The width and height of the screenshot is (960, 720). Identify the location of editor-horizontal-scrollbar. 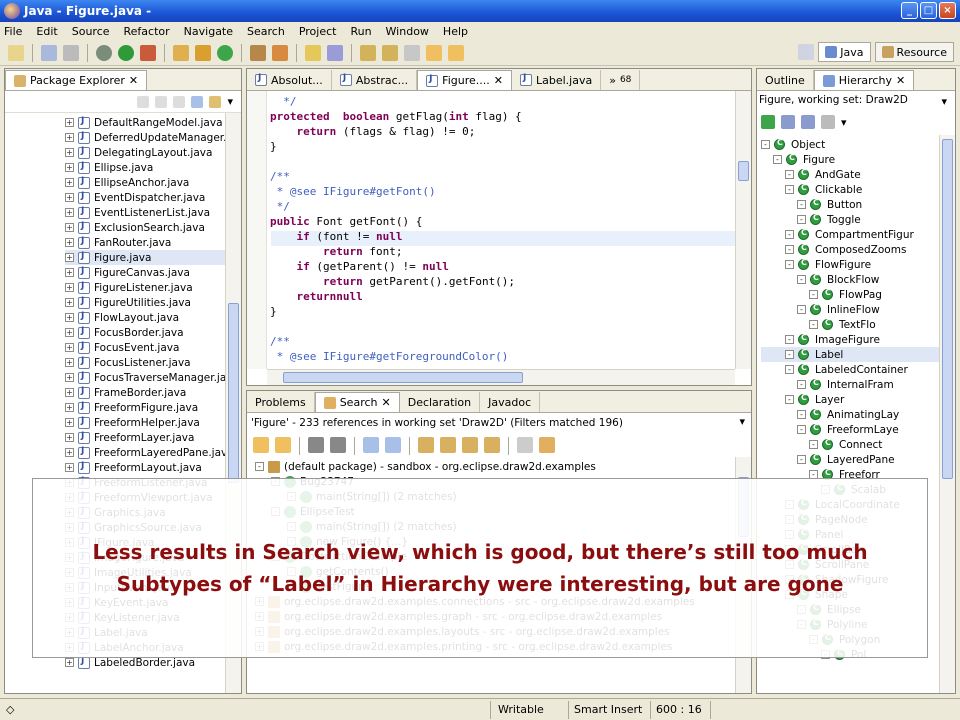
(501, 377).